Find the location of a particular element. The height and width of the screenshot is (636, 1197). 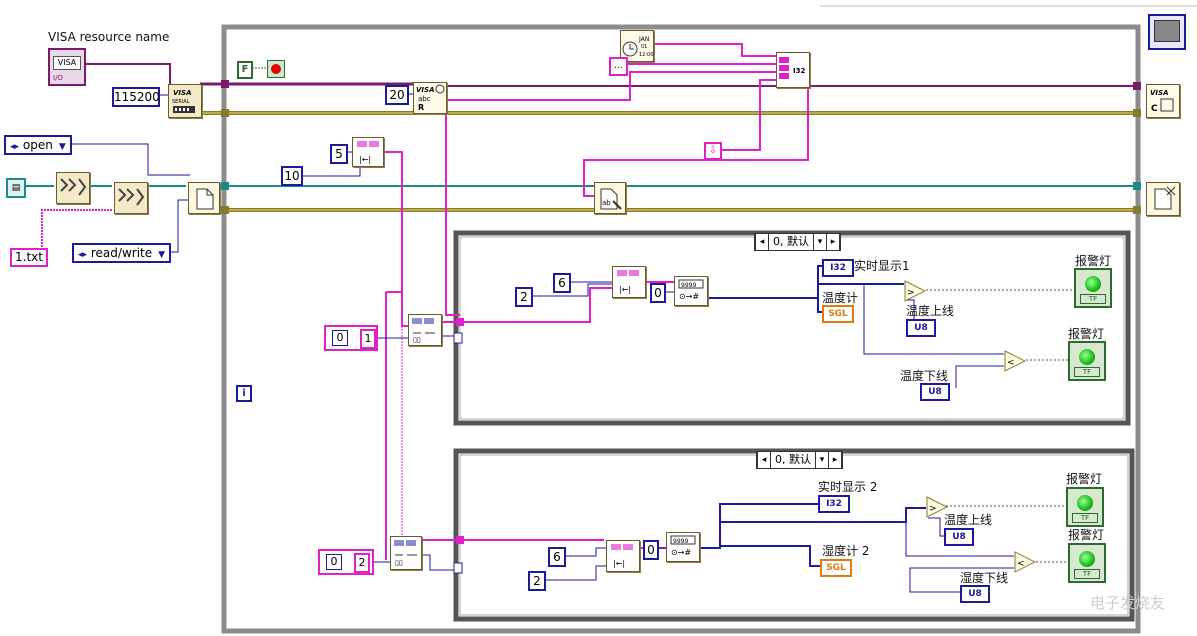

stop-terminal-icon is located at coordinates (276, 69).